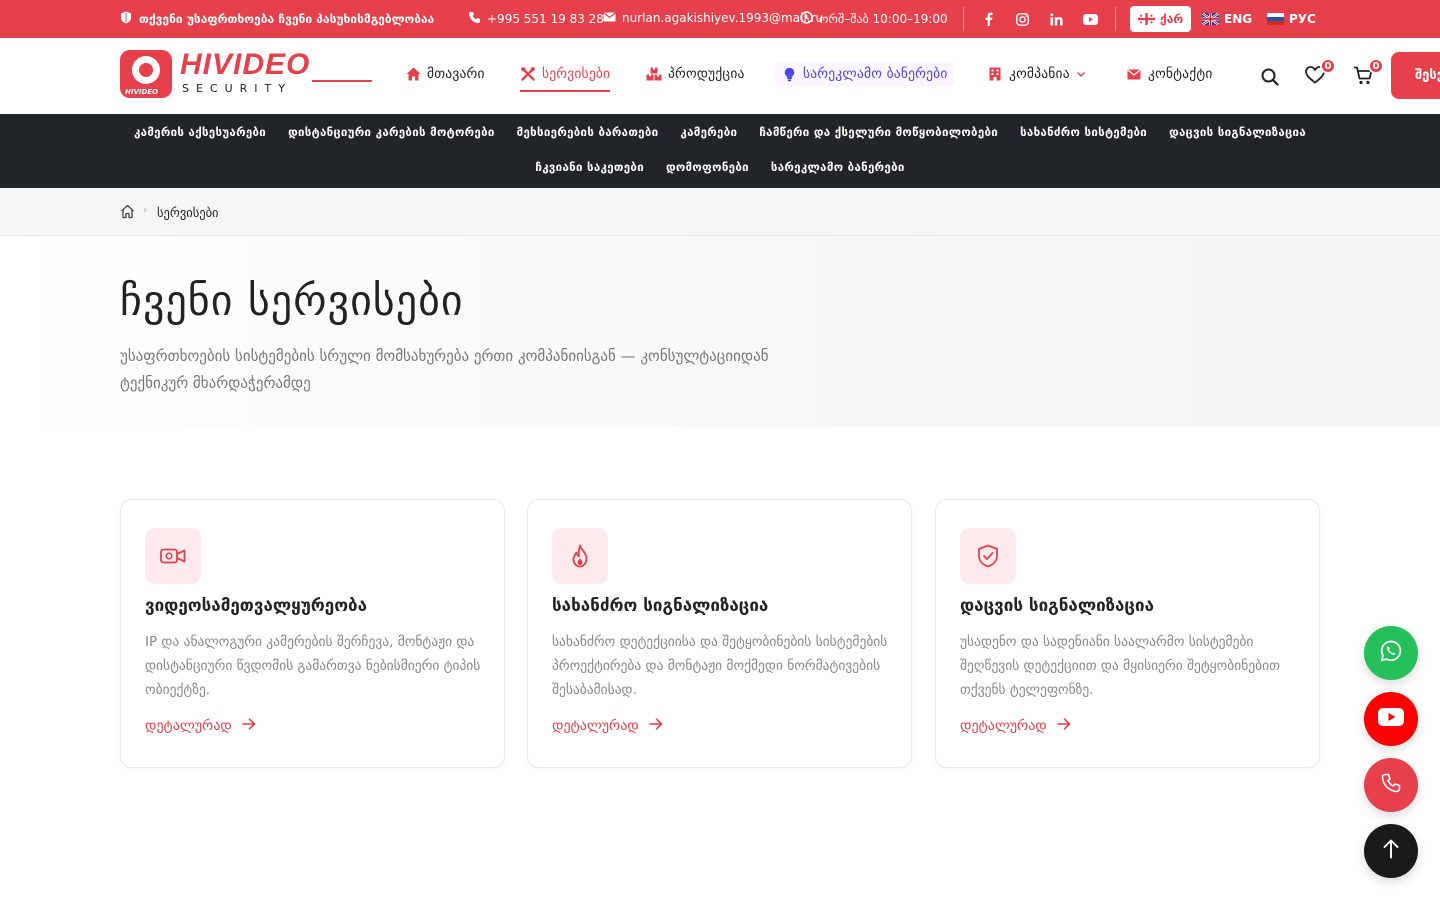 This screenshot has height=900, width=1440. What do you see at coordinates (1302, 19) in the screenshot?
I see `language-label: РУС` at bounding box center [1302, 19].